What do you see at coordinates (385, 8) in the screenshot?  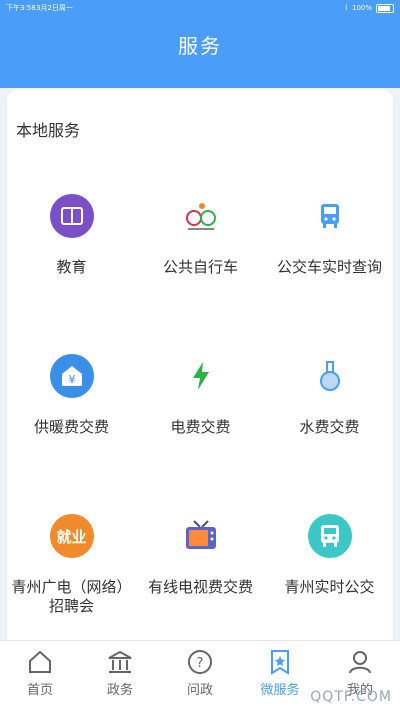 I see `battery-icon` at bounding box center [385, 8].